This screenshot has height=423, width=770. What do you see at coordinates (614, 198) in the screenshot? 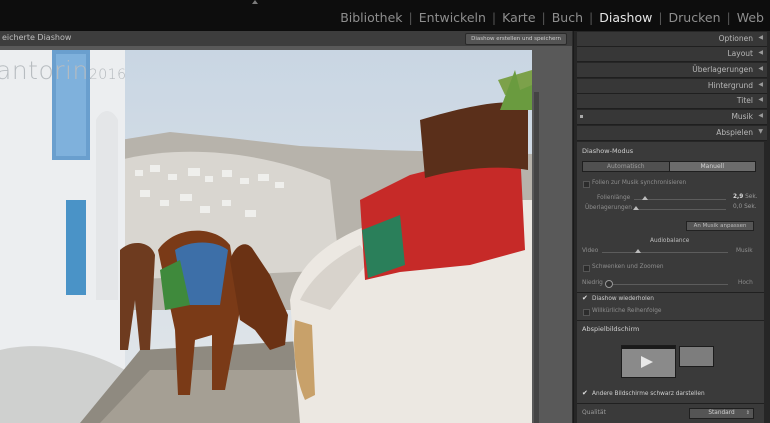
I see `slide-length-label: Folienlänge` at bounding box center [614, 198].